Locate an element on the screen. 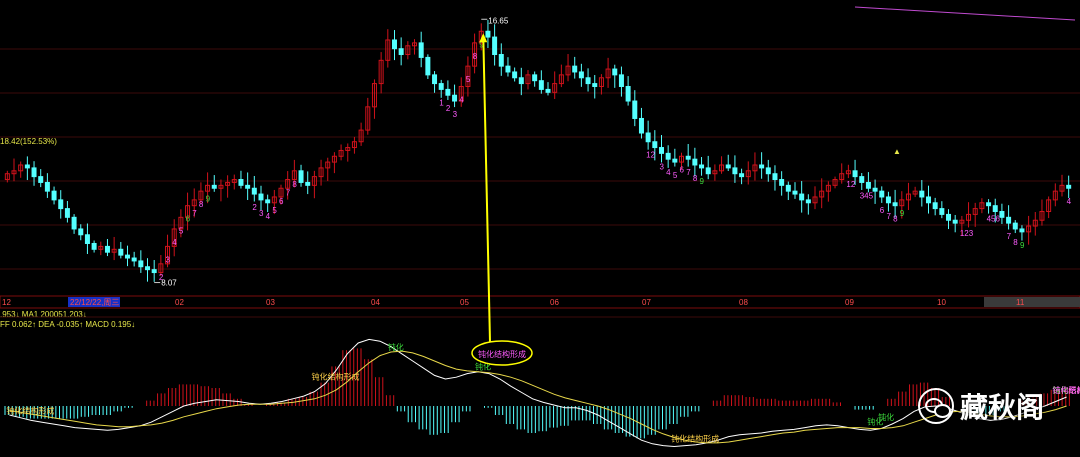 The width and height of the screenshot is (1080, 457). nine-turn-label: 123 is located at coordinates (967, 233).